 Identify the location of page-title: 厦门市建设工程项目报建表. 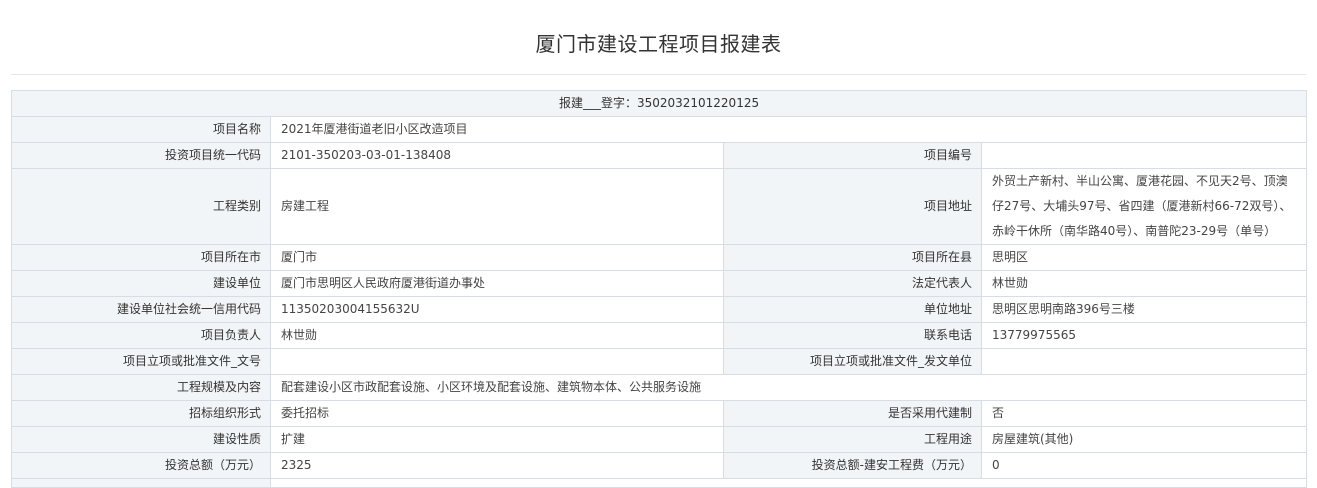
(658, 44).